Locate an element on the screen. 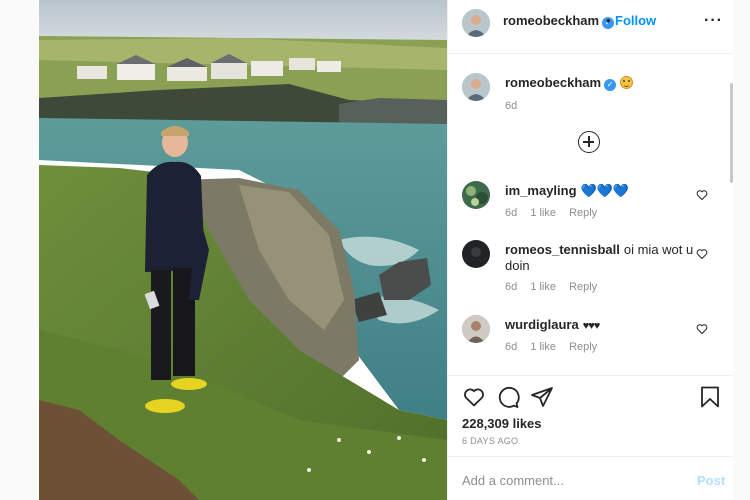 Image resolution: width=750 pixels, height=500 pixels. share-icon is located at coordinates (542, 397).